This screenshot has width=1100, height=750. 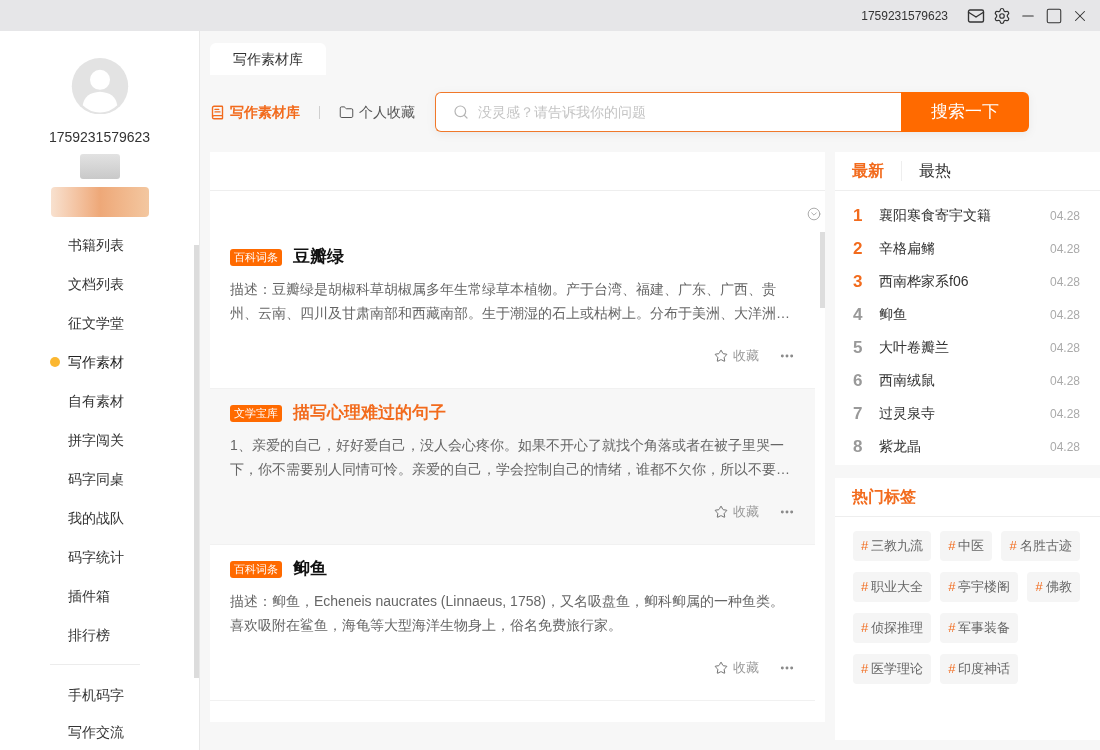 What do you see at coordinates (1040, 546) in the screenshot?
I see `tag-chip: # 名胜古迹` at bounding box center [1040, 546].